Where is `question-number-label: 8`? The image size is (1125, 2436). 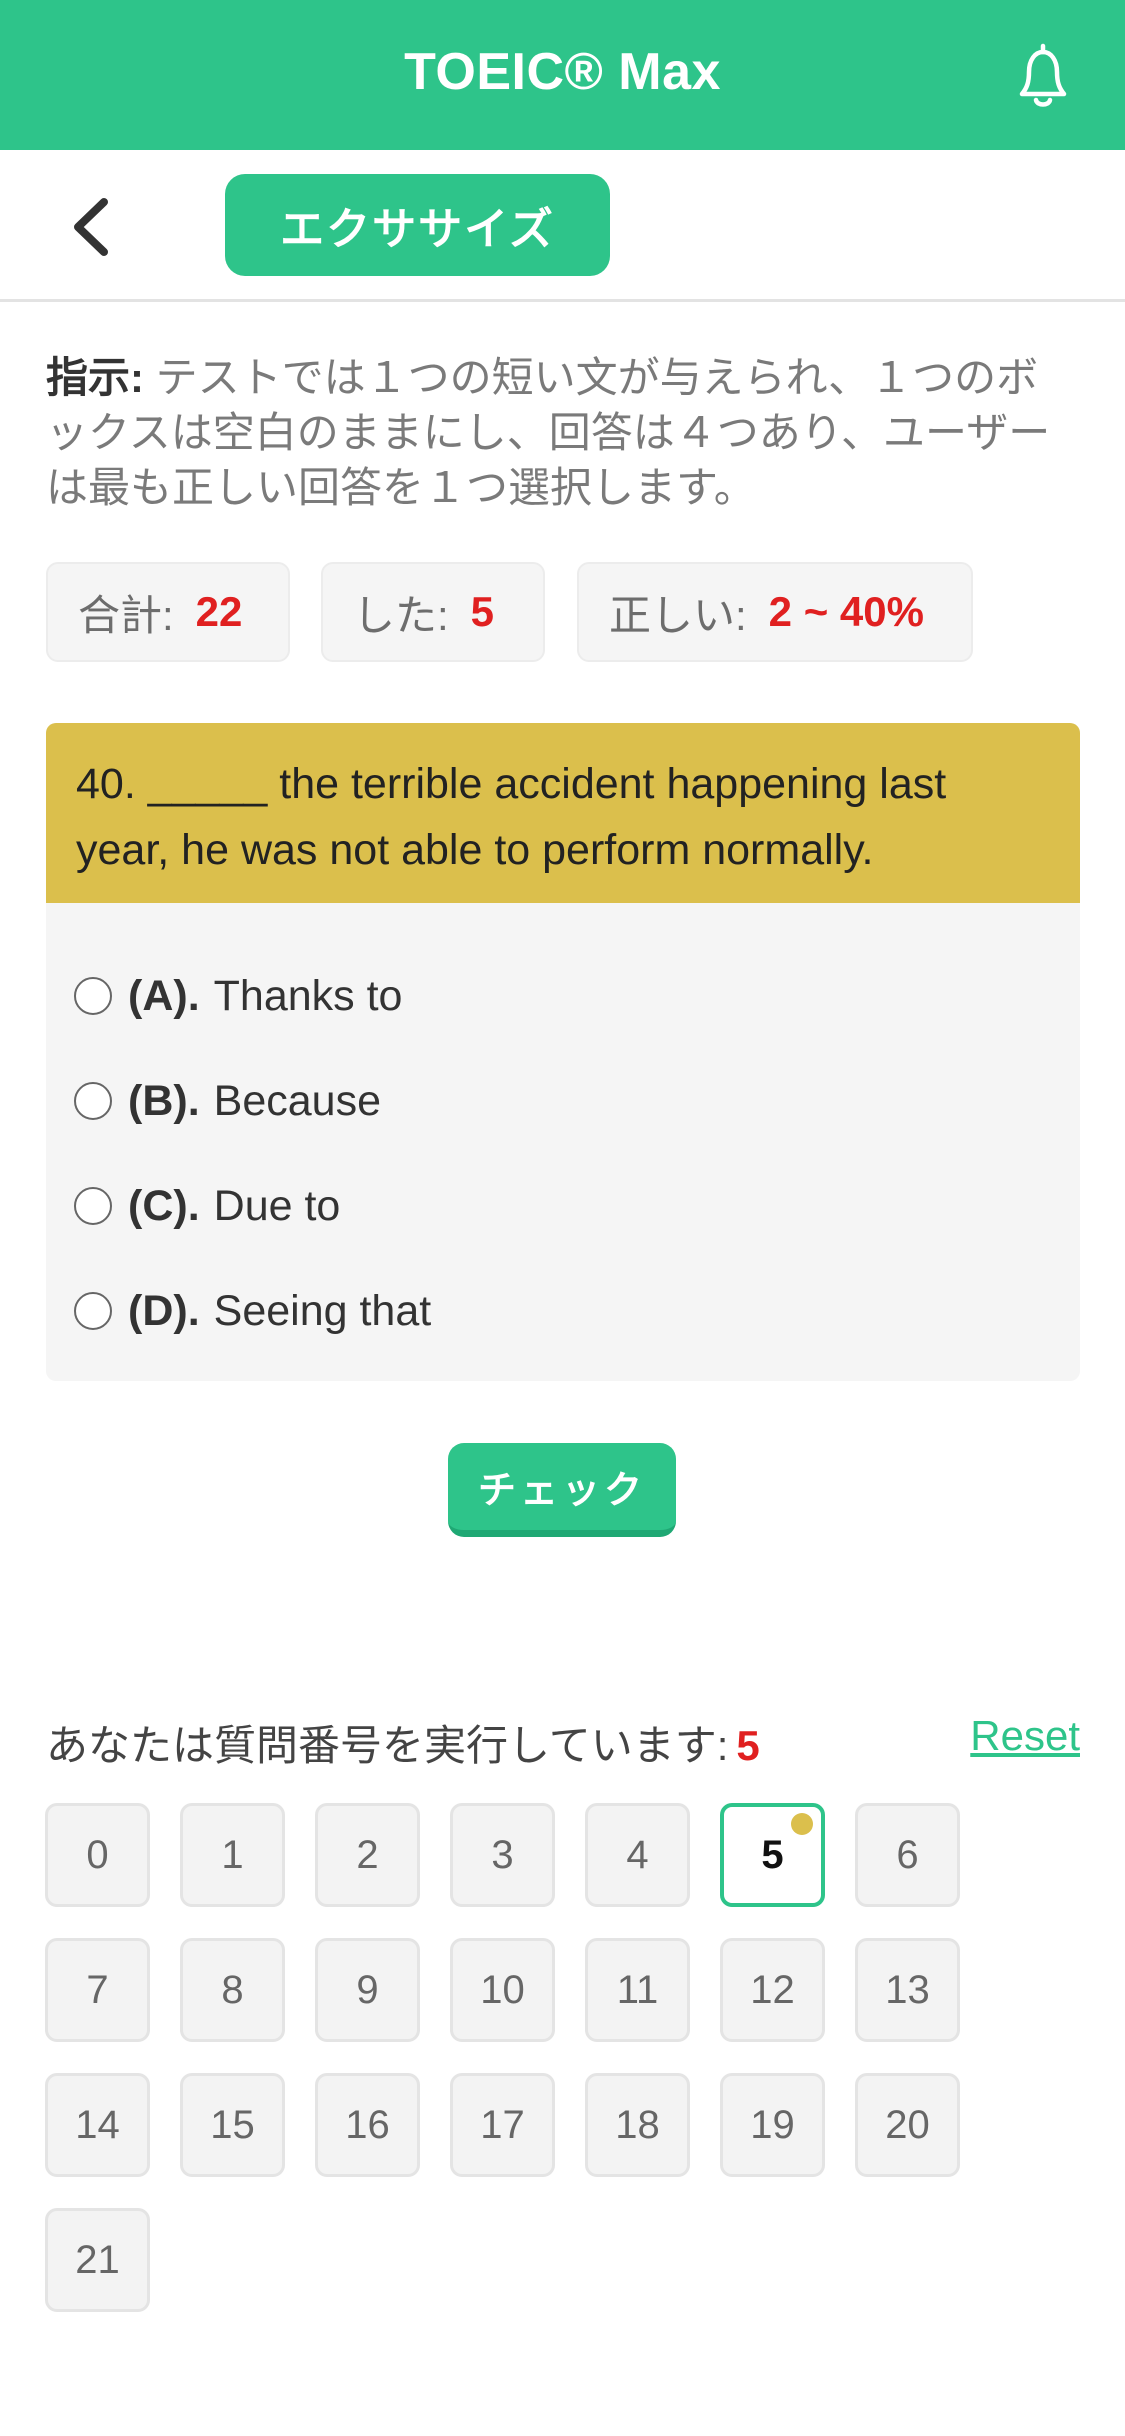
question-number-label: 8 is located at coordinates (232, 1989).